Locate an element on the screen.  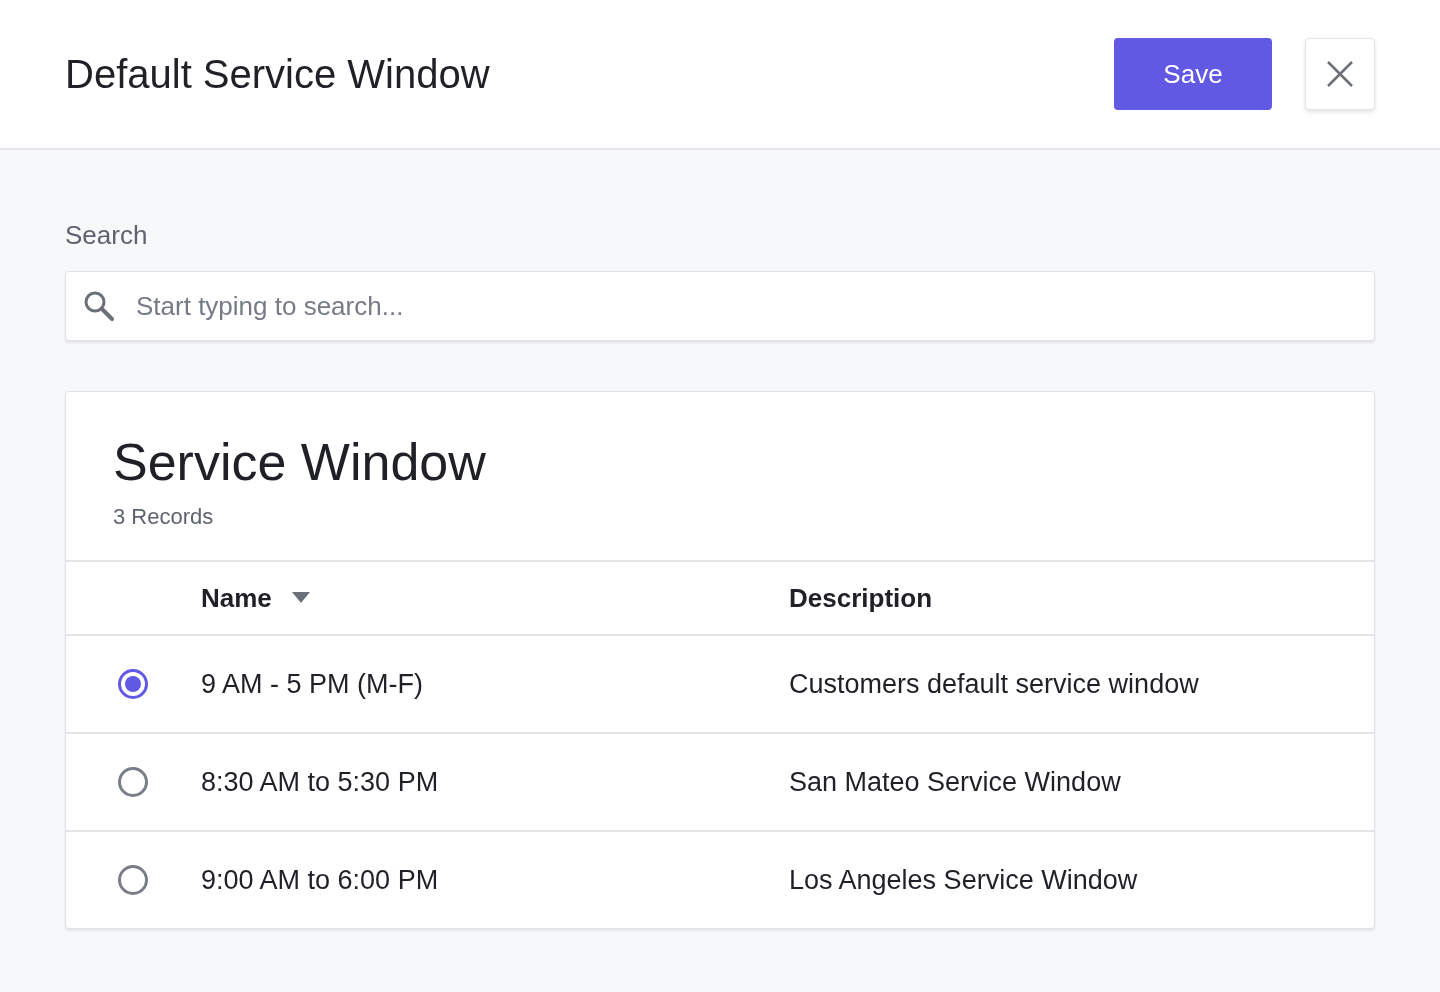
column-header: Description is located at coordinates (861, 598).